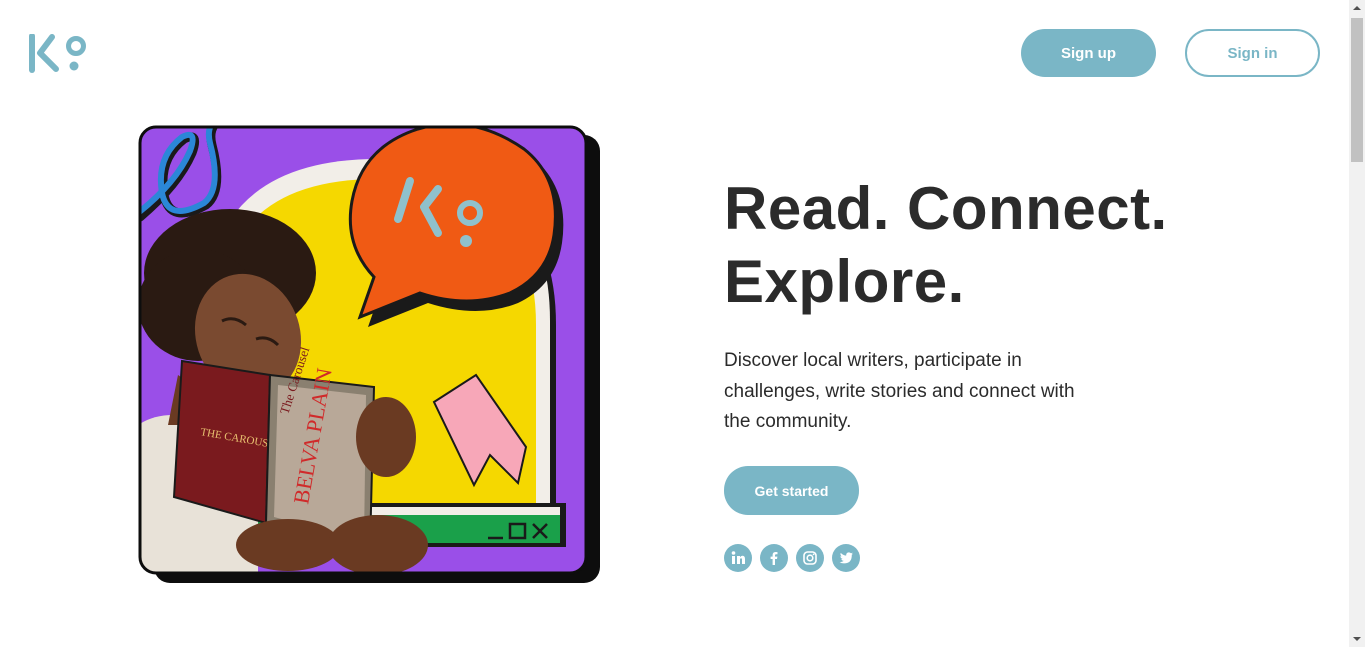 This screenshot has height=647, width=1365. What do you see at coordinates (774, 558) in the screenshot?
I see `facebook-icon` at bounding box center [774, 558].